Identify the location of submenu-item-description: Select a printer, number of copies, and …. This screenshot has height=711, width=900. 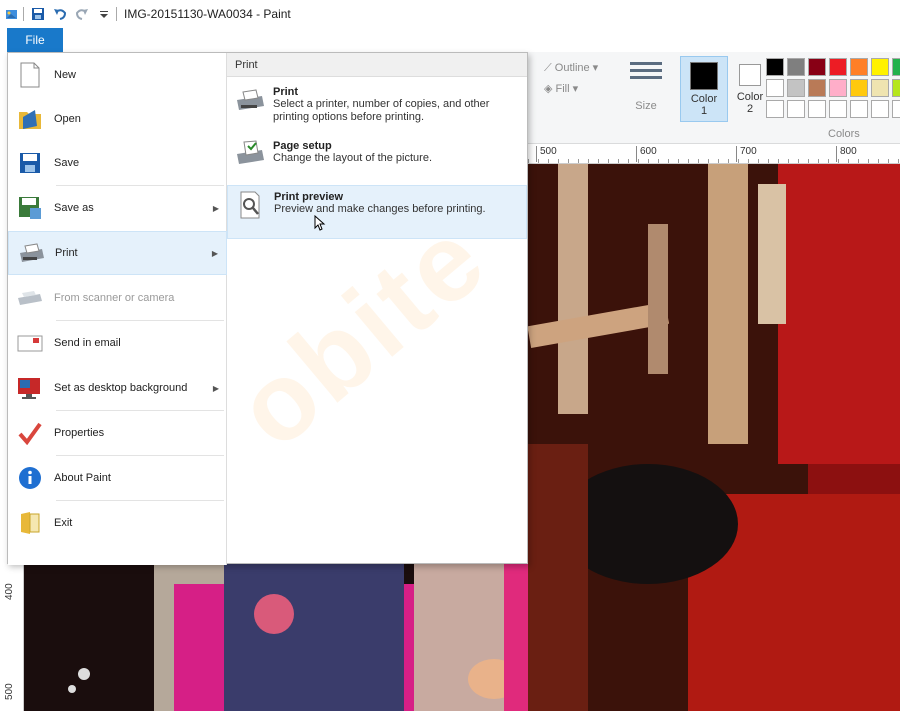
(381, 110).